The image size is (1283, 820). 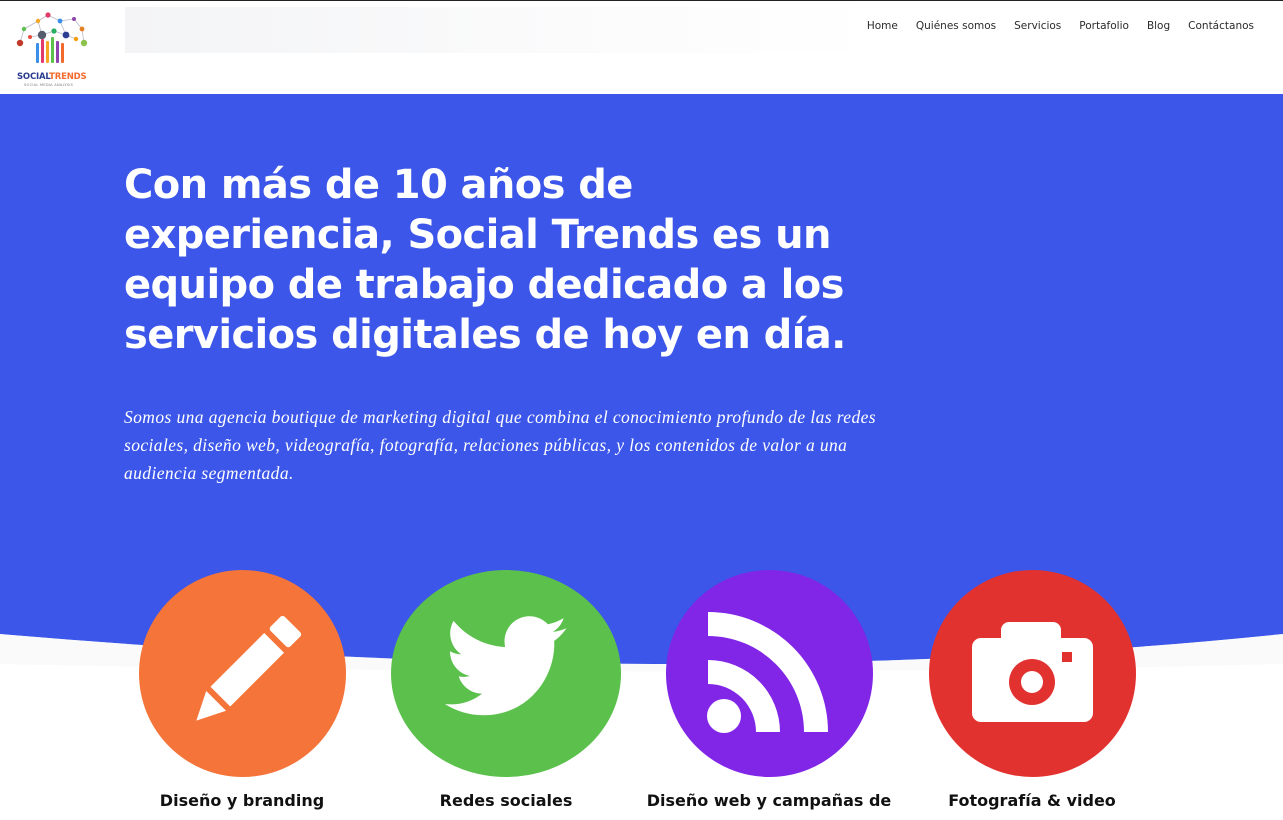 What do you see at coordinates (1037, 26) in the screenshot?
I see `nav-servicios: Servicios` at bounding box center [1037, 26].